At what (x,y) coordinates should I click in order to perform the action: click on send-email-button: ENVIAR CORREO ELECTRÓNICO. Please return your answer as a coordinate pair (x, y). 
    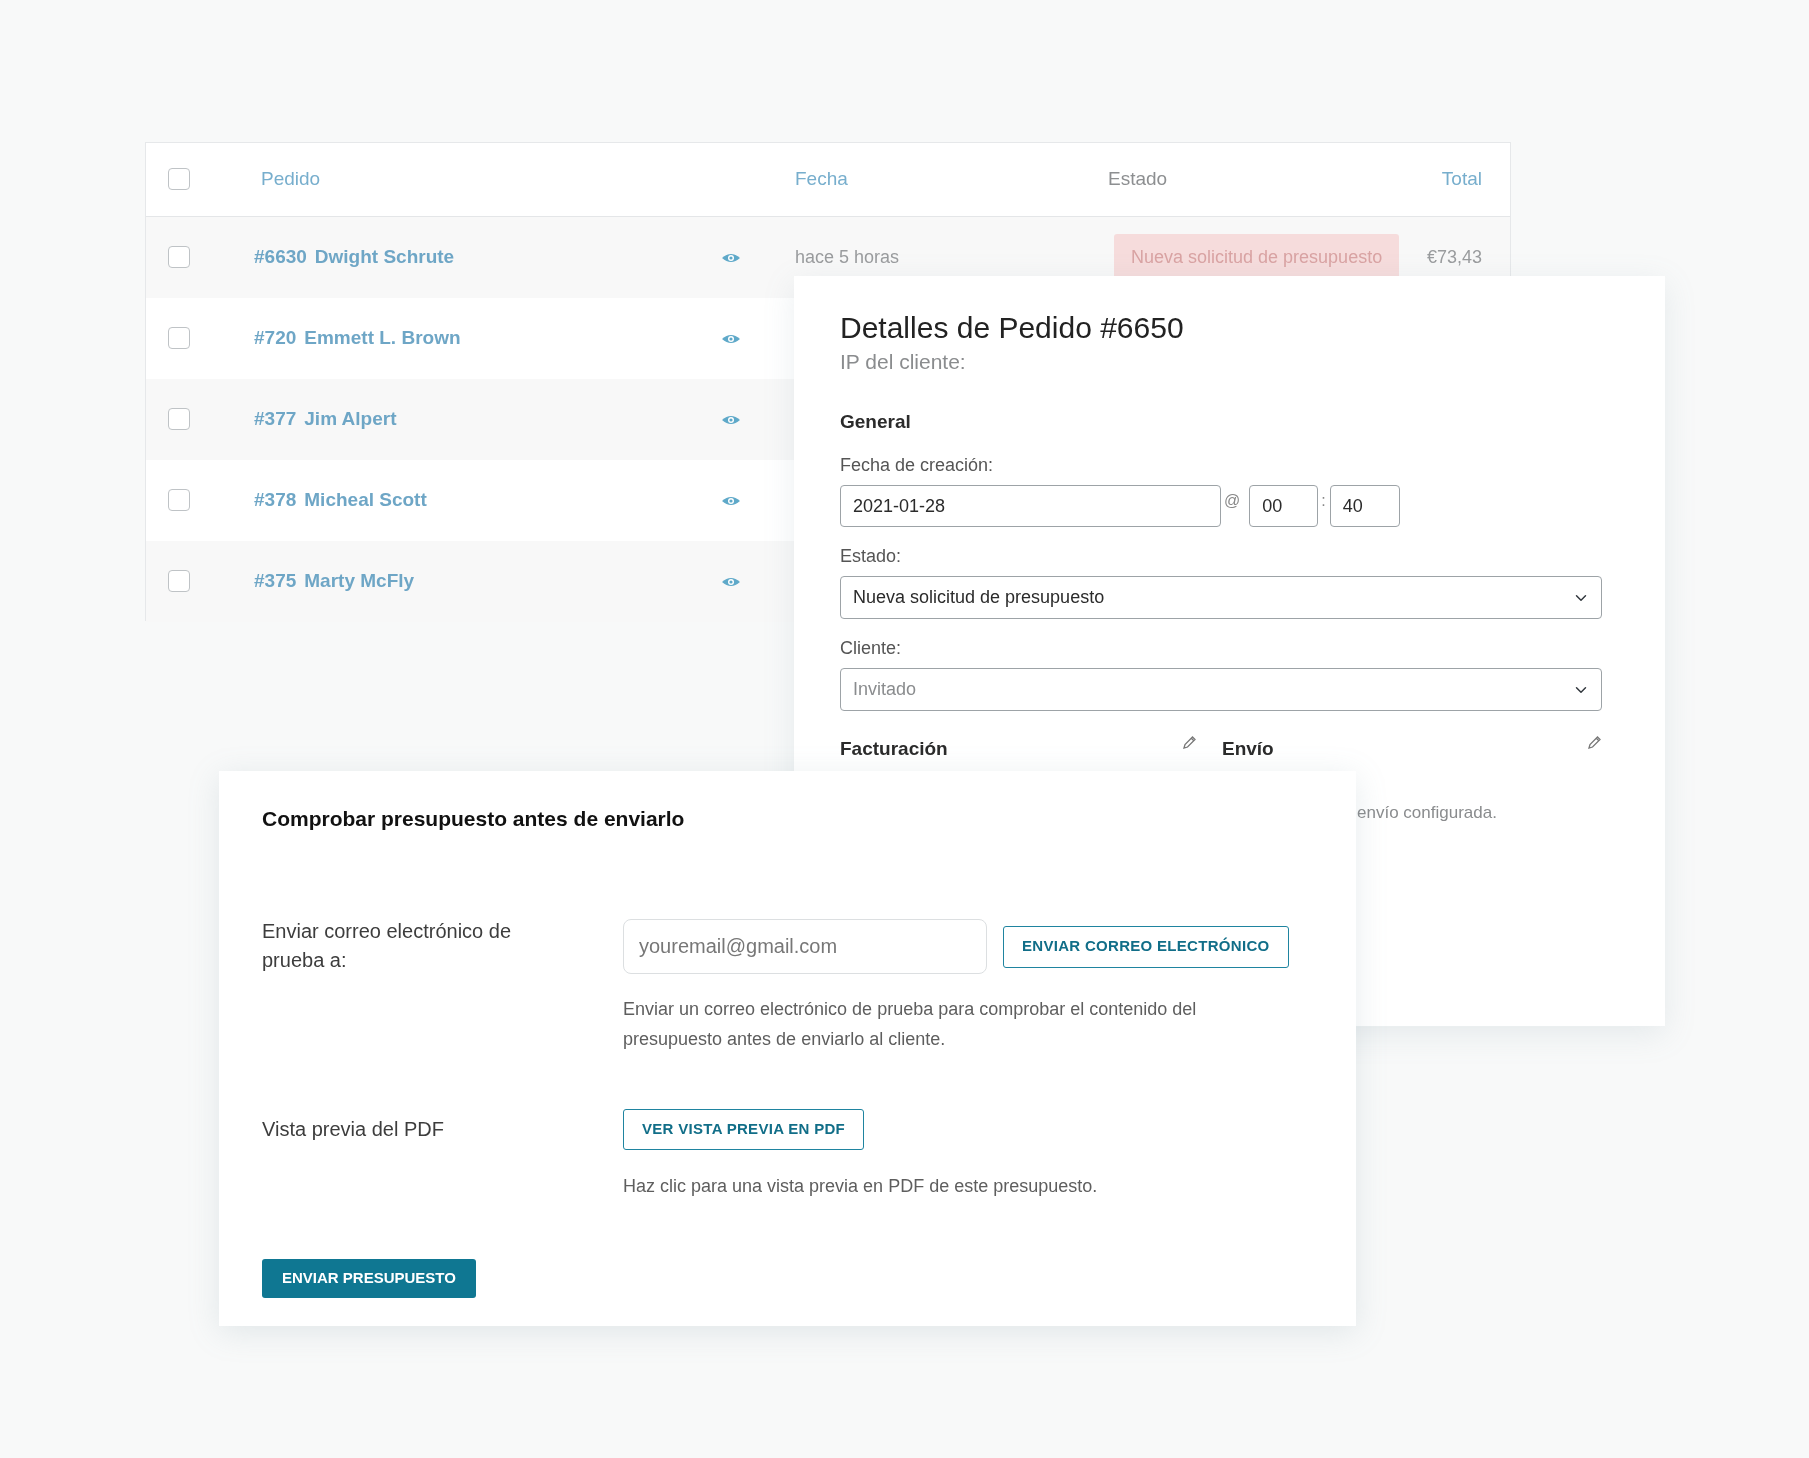
    Looking at the image, I should click on (1146, 946).